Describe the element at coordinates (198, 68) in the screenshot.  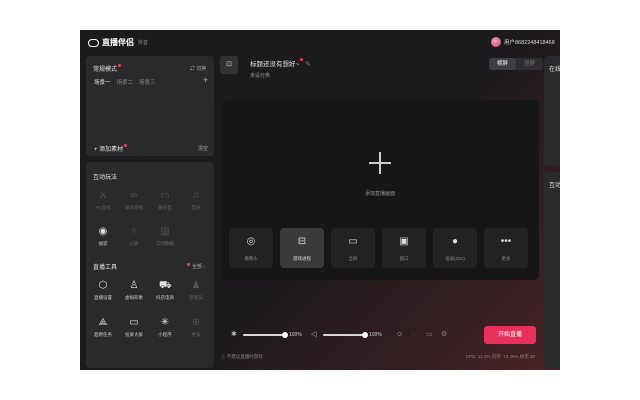
I see `switch-mode-button: ⇄ 切换` at that location.